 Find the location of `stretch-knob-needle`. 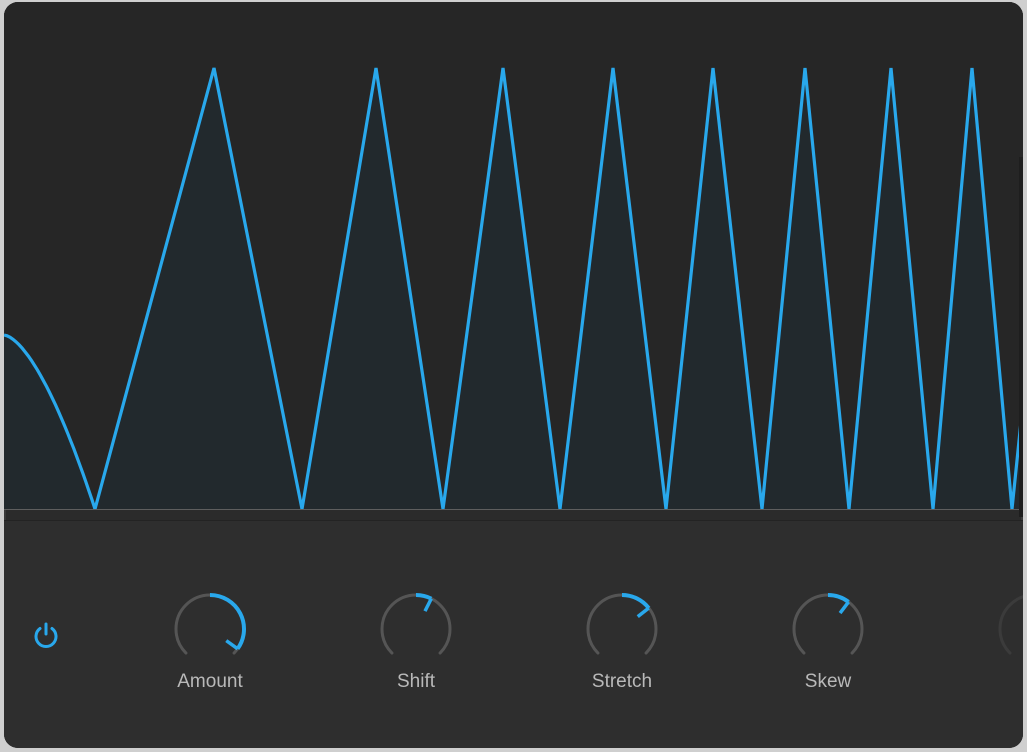

stretch-knob-needle is located at coordinates (643, 612).